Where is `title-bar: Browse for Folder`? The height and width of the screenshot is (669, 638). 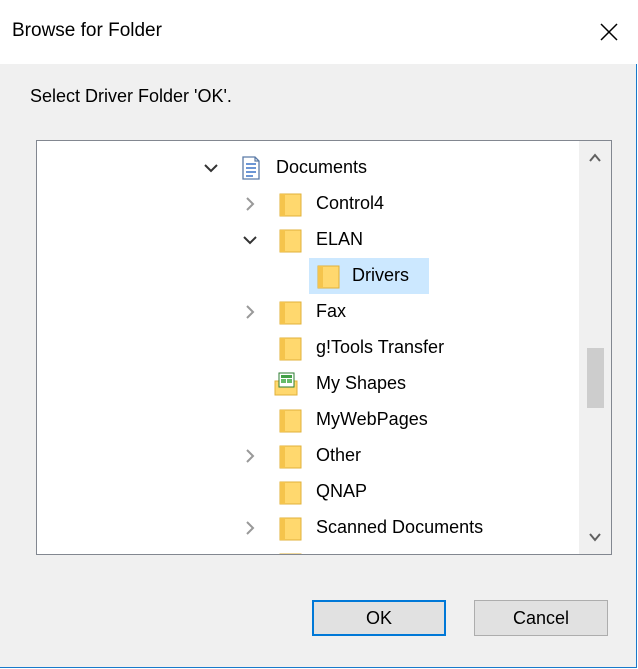 title-bar: Browse for Folder is located at coordinates (318, 32).